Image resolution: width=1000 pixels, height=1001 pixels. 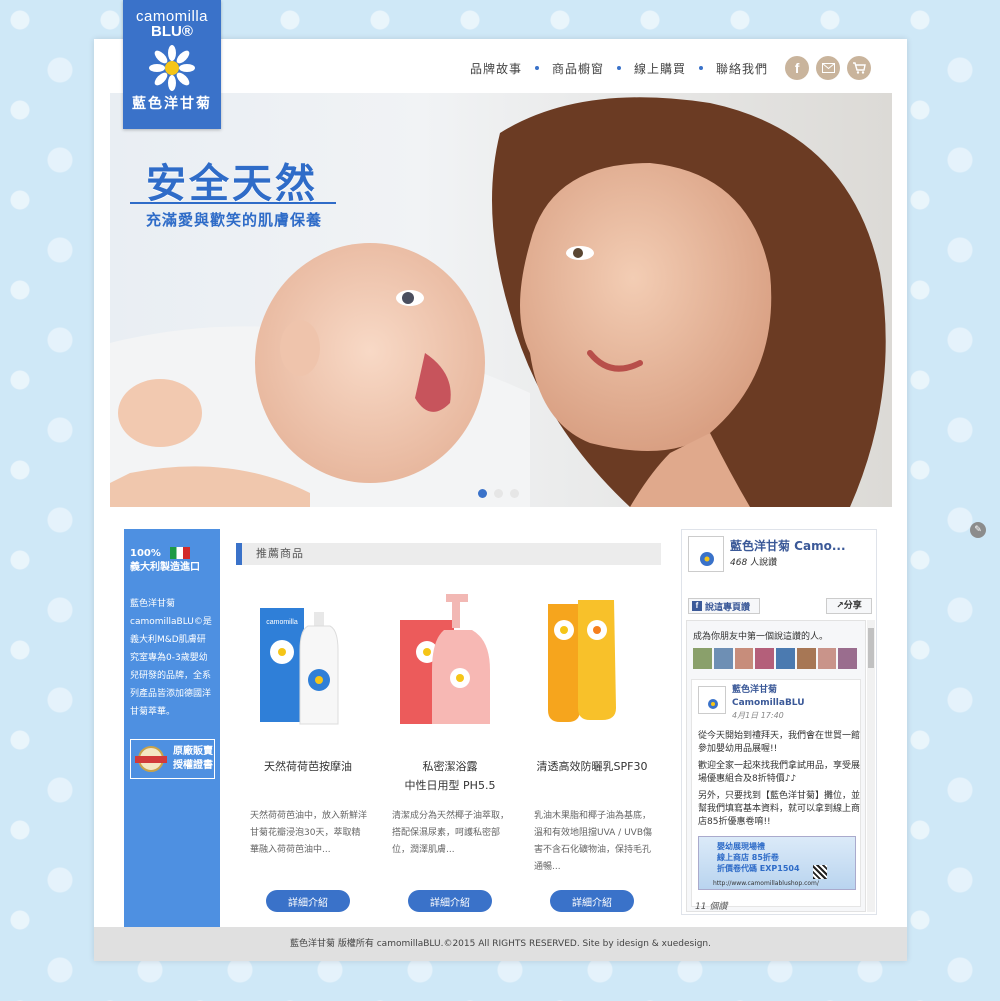 What do you see at coordinates (766, 883) in the screenshot?
I see `banner-url: http://www.camomillablushop.com/` at bounding box center [766, 883].